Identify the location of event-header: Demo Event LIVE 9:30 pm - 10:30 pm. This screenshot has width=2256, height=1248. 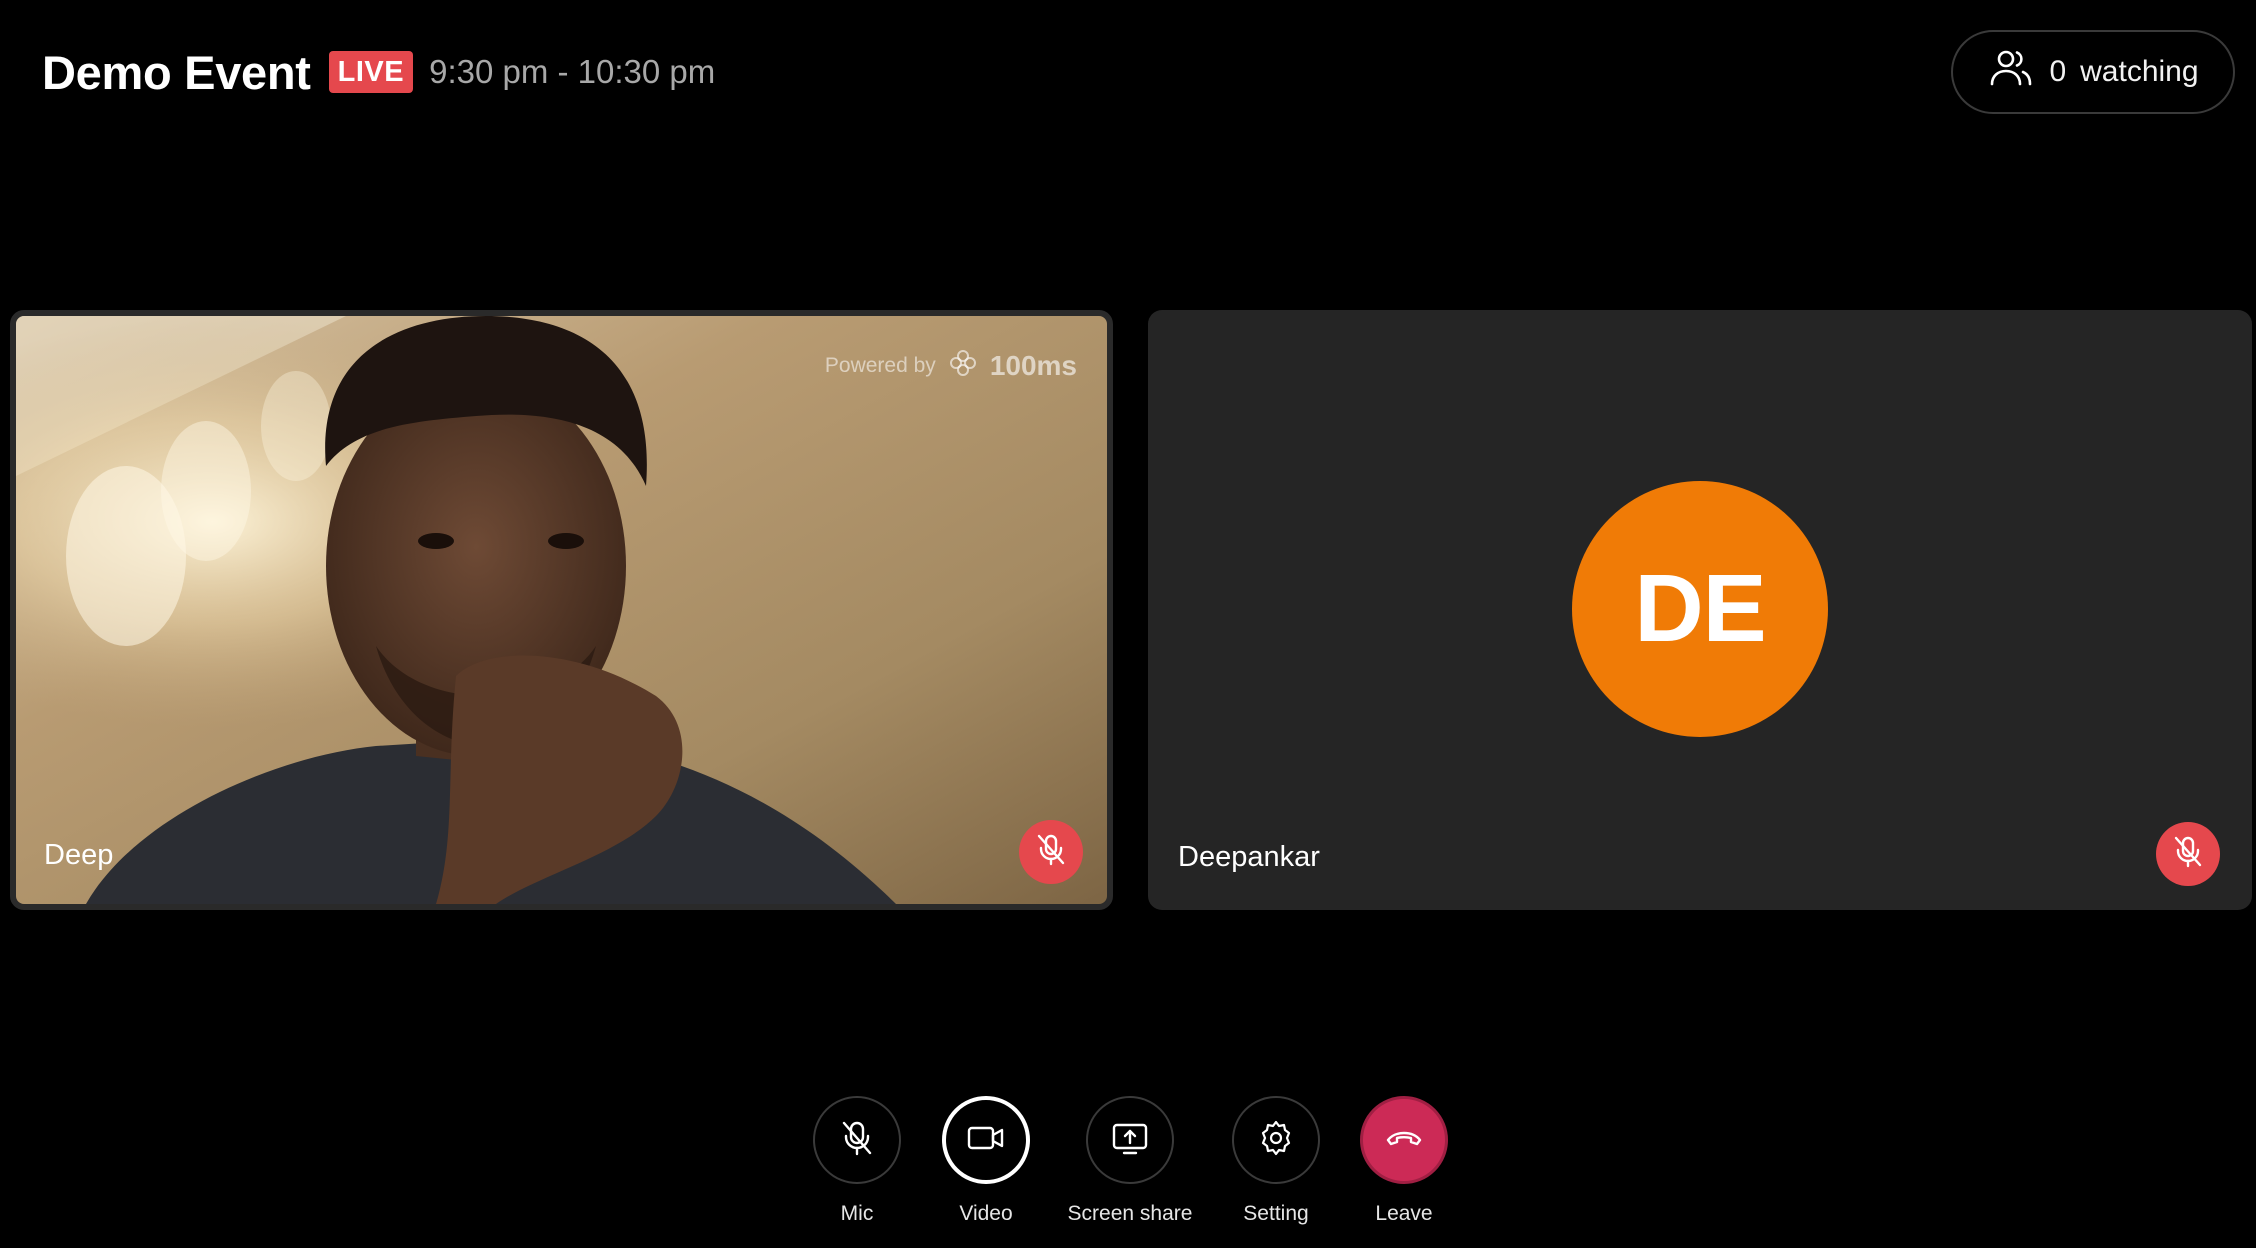
(378, 72).